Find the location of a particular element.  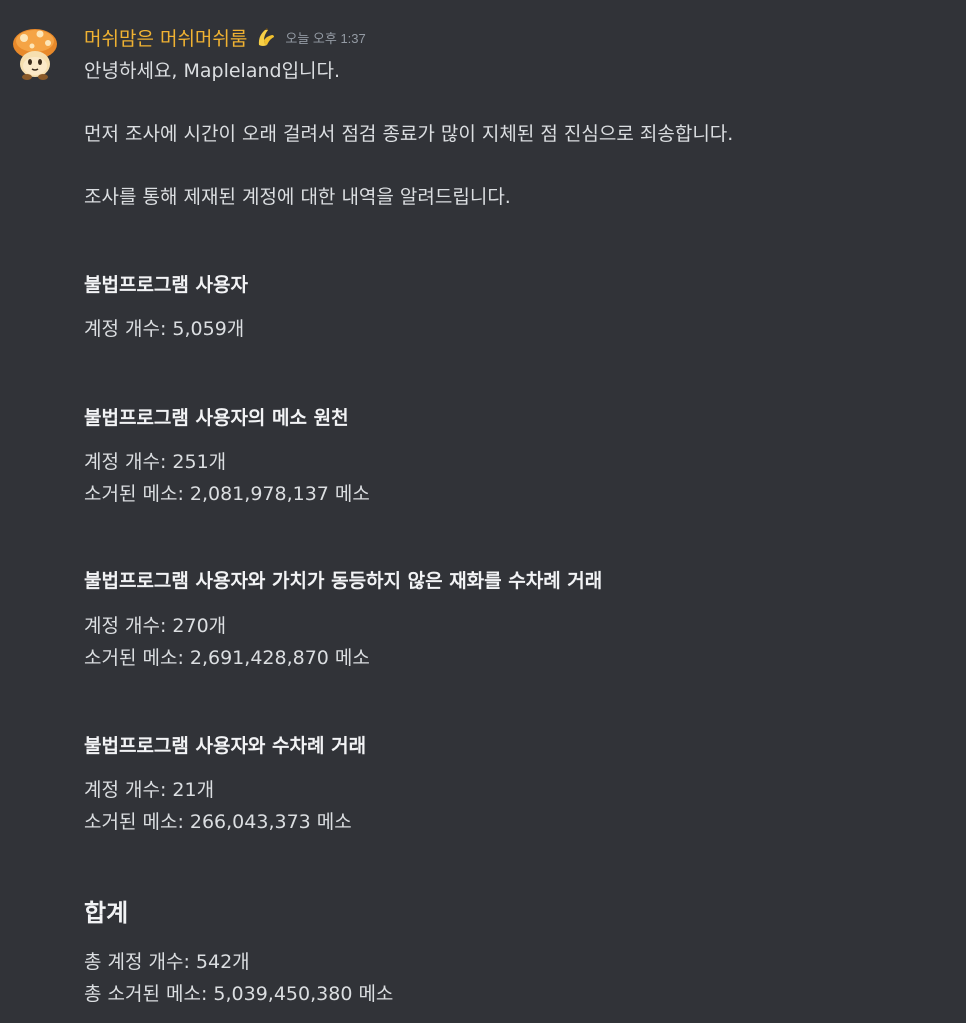

author-name: 머쉬맘은 머쉬머쉬룸 is located at coordinates (165, 37).